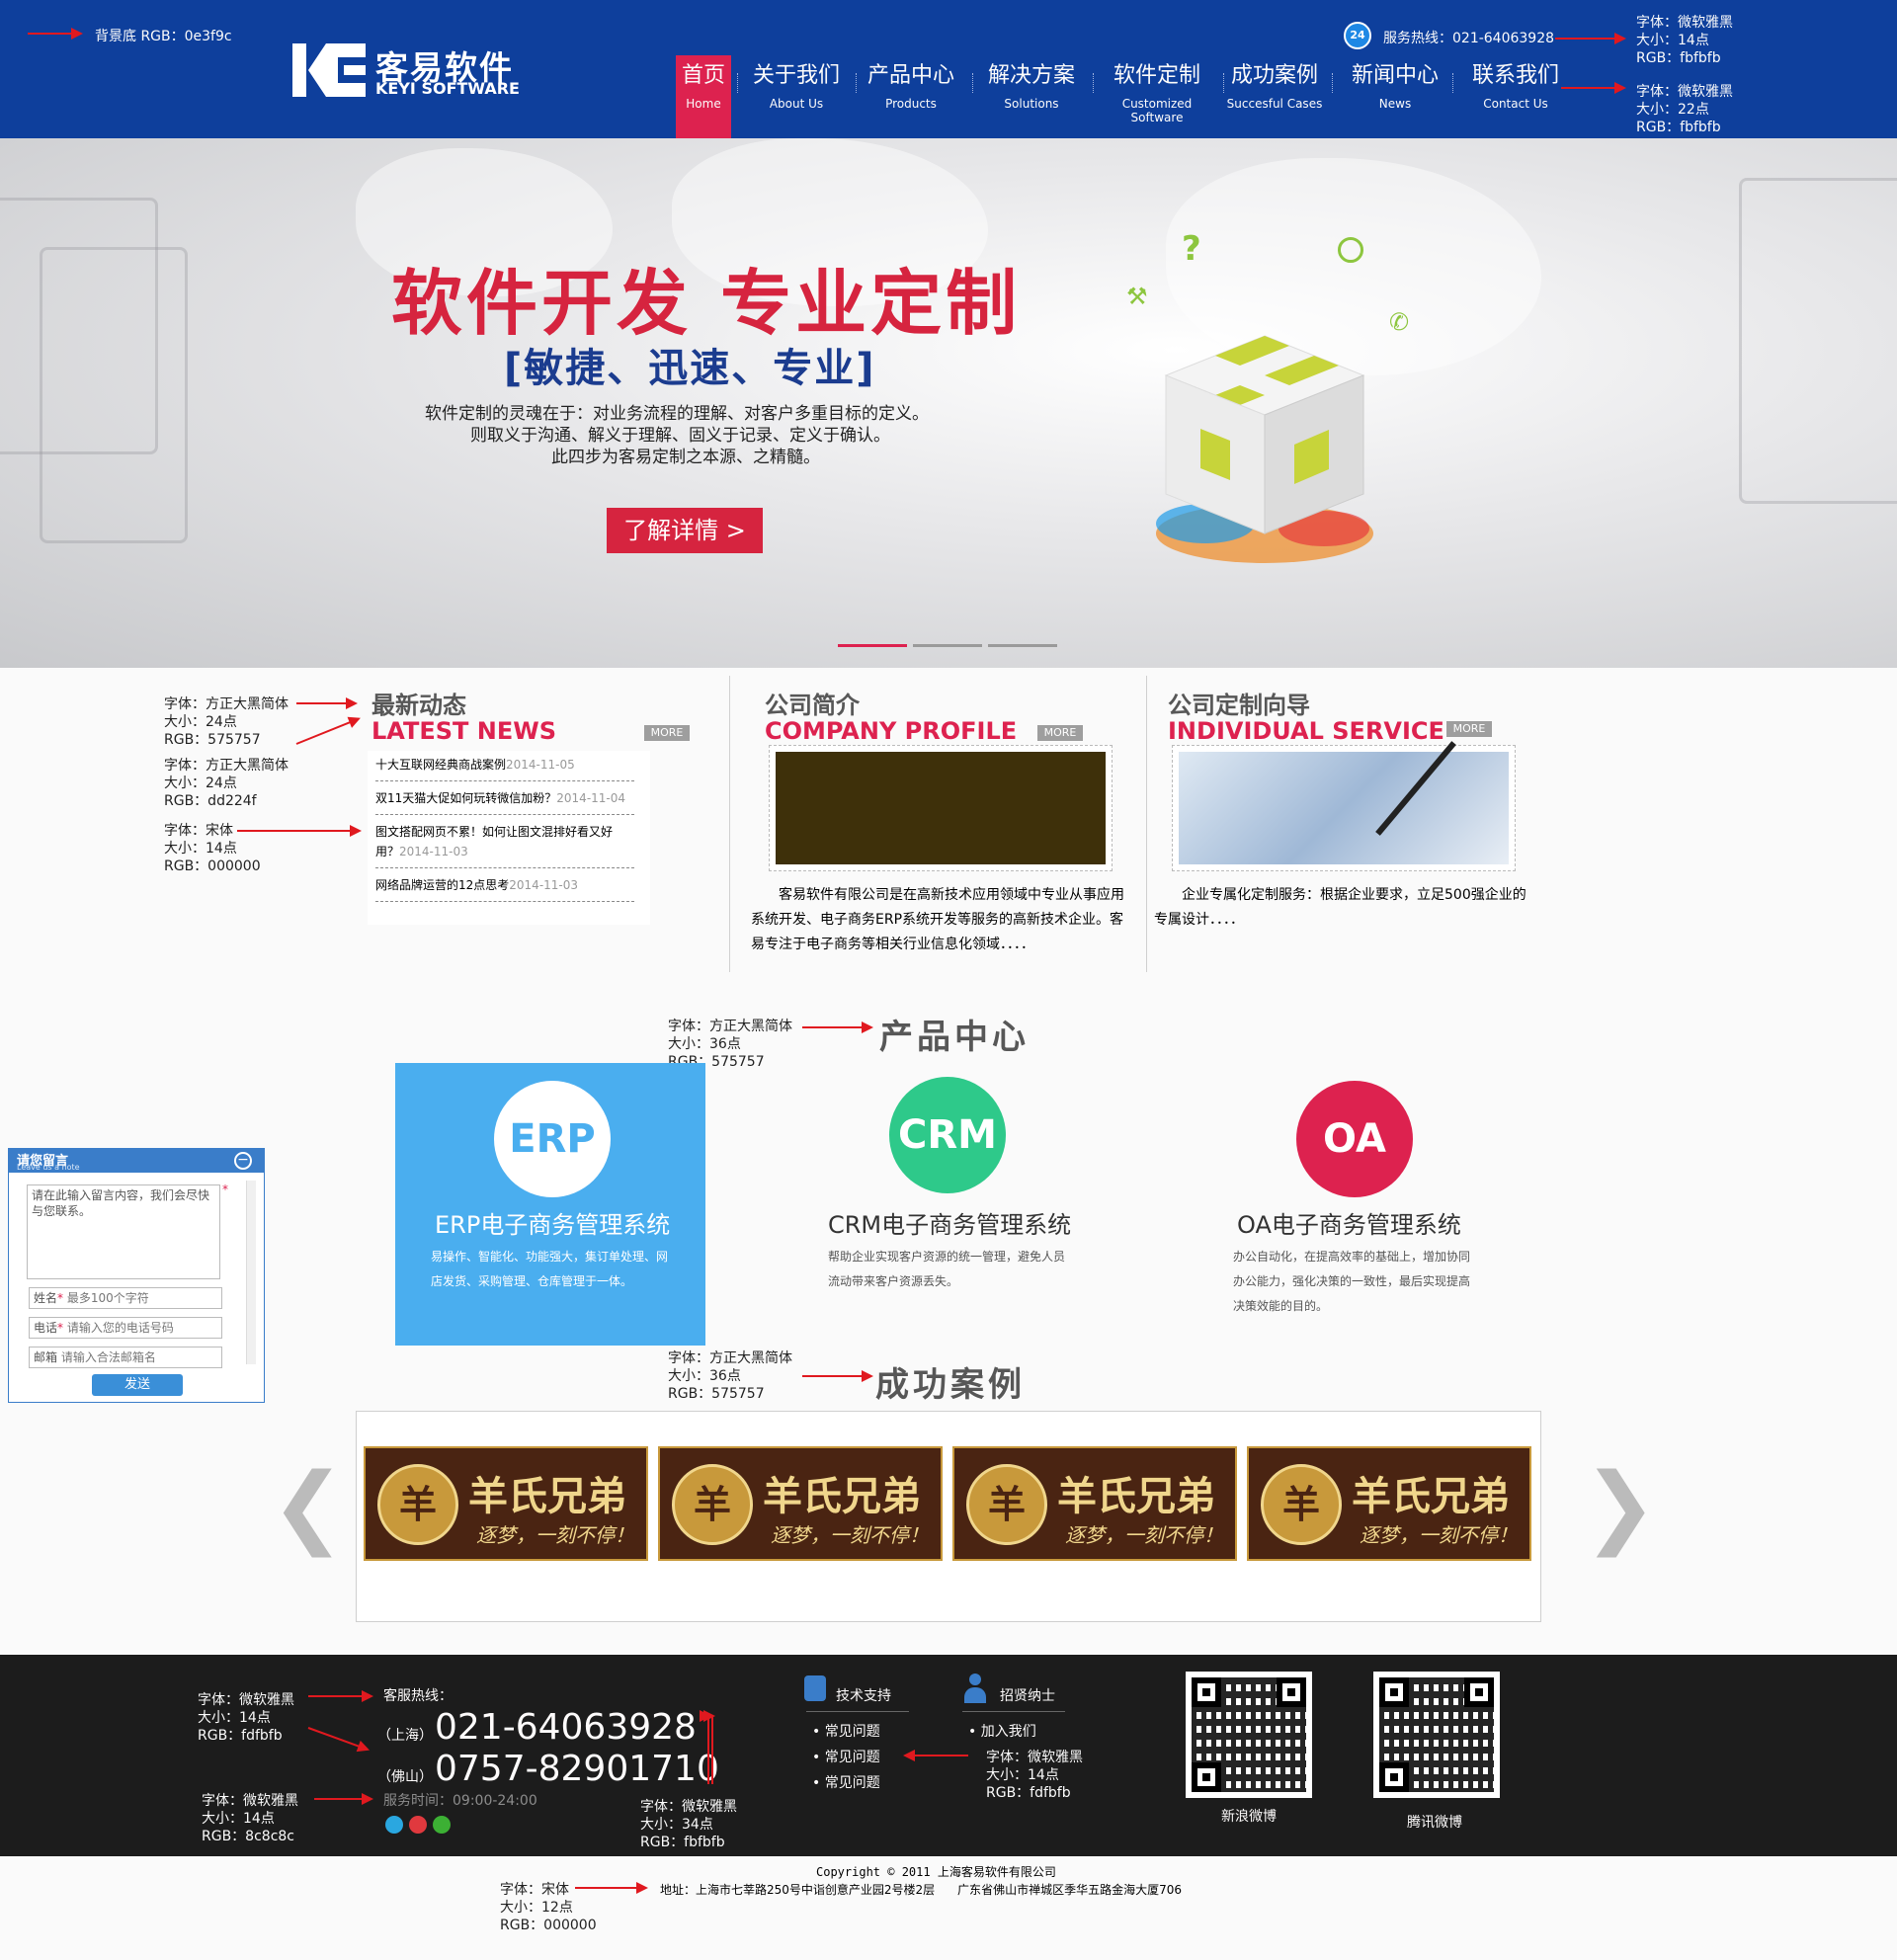 This screenshot has height=1960, width=1897. Describe the element at coordinates (1344, 806) in the screenshot. I see `guide-image` at that location.